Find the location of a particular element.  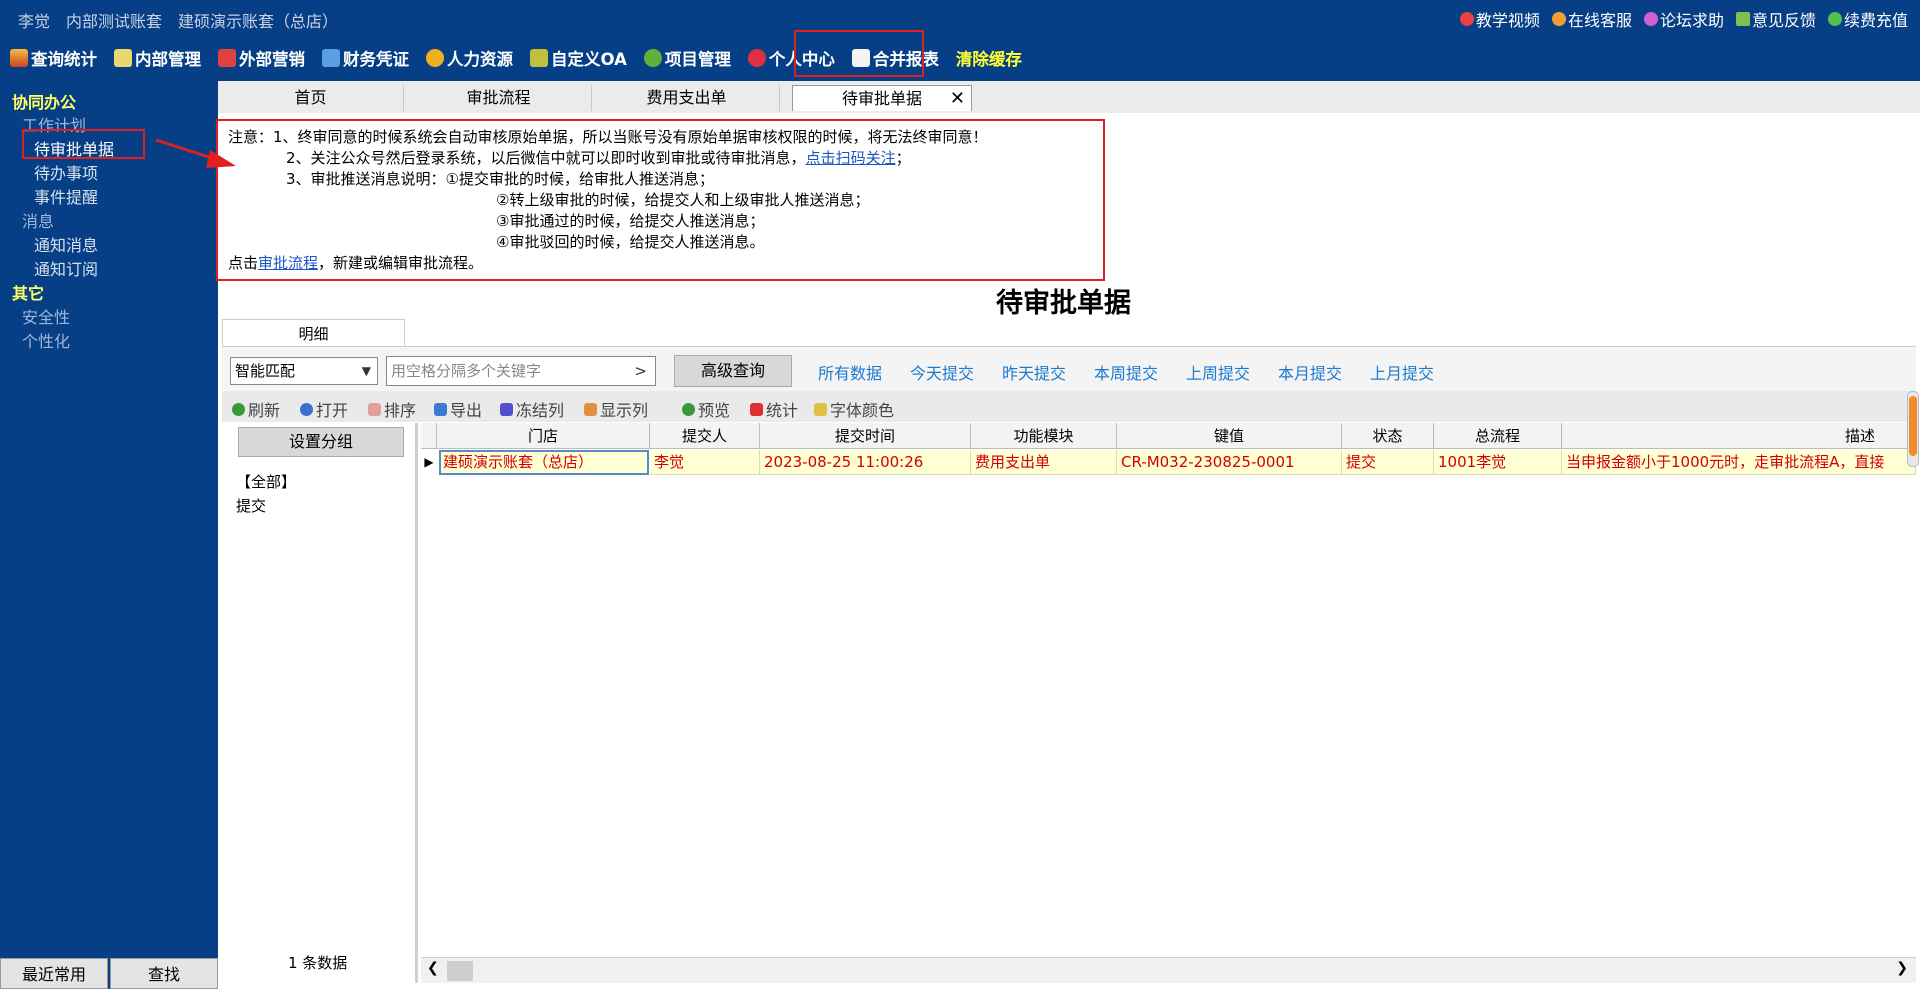

open-button: 打开 is located at coordinates (324, 409).